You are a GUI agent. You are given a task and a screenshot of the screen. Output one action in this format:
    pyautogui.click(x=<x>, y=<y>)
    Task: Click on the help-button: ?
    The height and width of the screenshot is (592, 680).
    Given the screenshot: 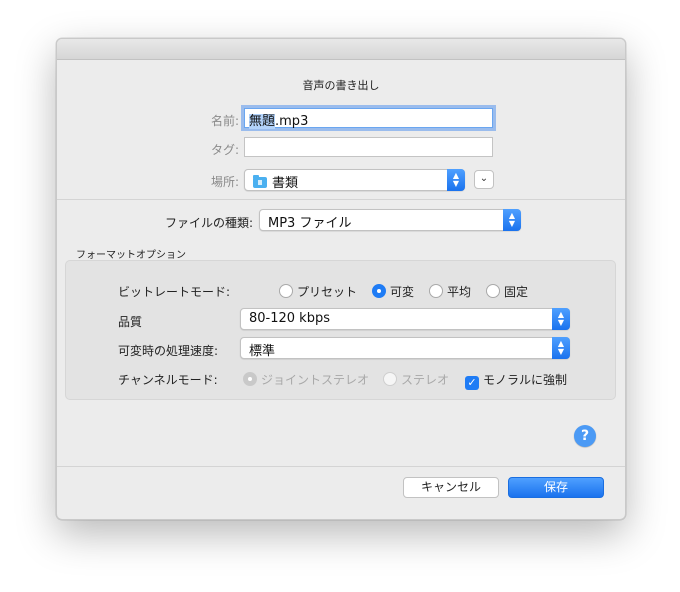 What is the action you would take?
    pyautogui.click(x=585, y=436)
    